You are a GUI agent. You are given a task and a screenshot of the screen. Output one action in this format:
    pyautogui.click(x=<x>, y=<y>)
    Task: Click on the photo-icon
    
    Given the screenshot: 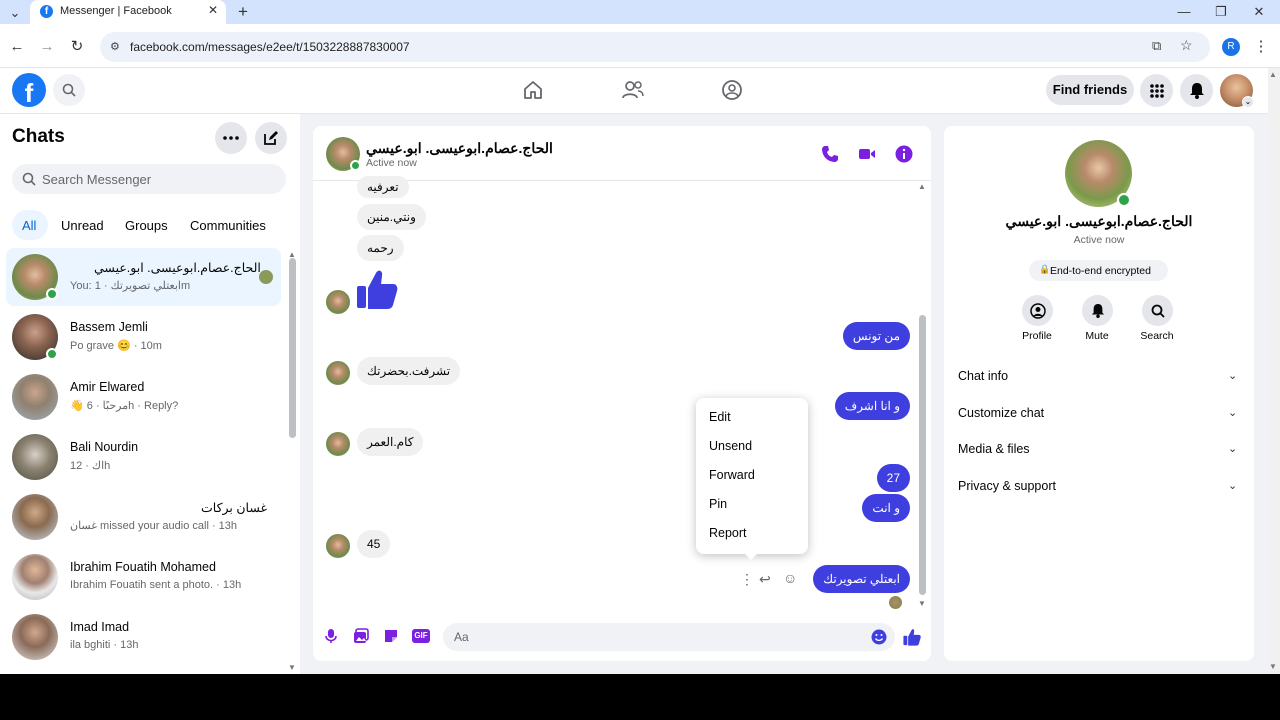 What is the action you would take?
    pyautogui.click(x=361, y=636)
    